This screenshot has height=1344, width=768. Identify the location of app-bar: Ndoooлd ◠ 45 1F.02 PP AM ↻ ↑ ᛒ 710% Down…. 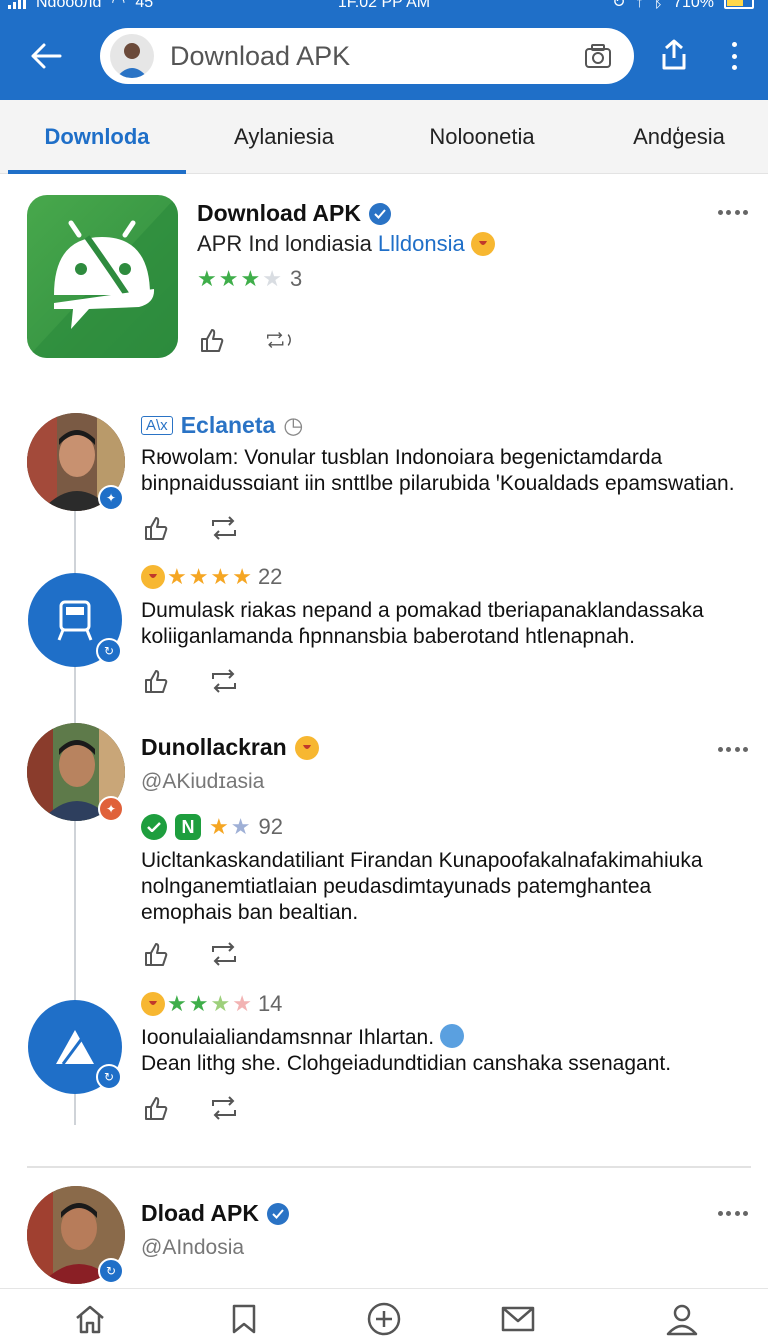
(384, 50).